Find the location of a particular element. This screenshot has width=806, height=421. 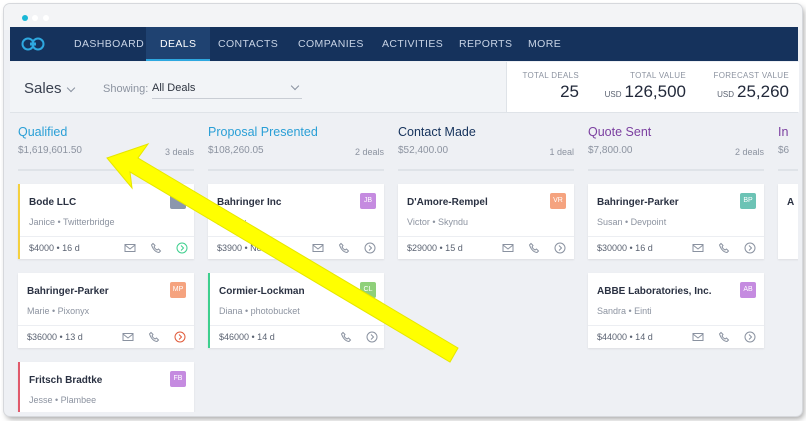

stage-title: Qualified is located at coordinates (106, 126).